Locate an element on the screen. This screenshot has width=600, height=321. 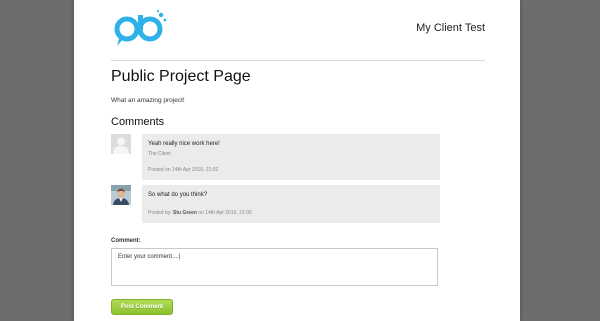
project-description: What an amazing project! is located at coordinates (148, 100).